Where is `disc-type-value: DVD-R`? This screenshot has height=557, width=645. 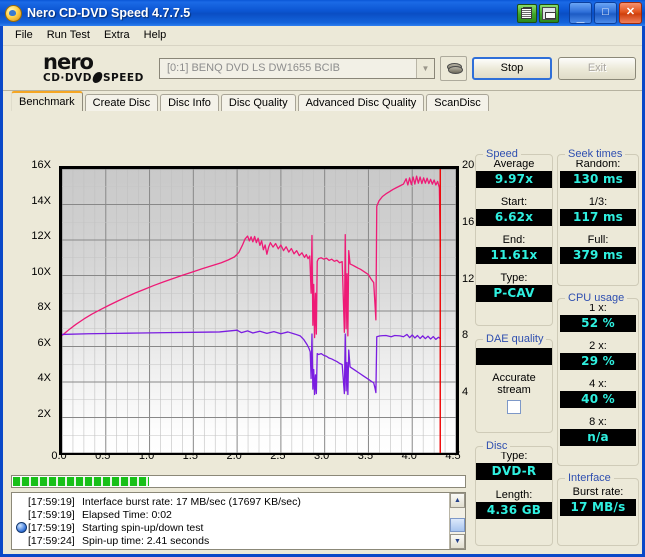
disc-type-value: DVD-R is located at coordinates (514, 471).